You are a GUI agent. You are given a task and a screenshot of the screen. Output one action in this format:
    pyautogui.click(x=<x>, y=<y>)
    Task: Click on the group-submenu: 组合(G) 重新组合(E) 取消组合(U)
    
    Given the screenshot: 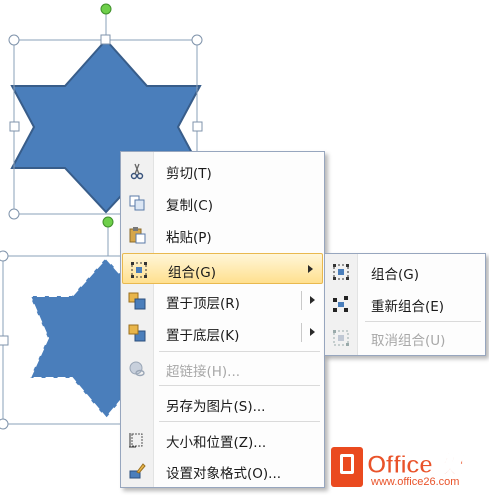 What is the action you would take?
    pyautogui.click(x=405, y=304)
    